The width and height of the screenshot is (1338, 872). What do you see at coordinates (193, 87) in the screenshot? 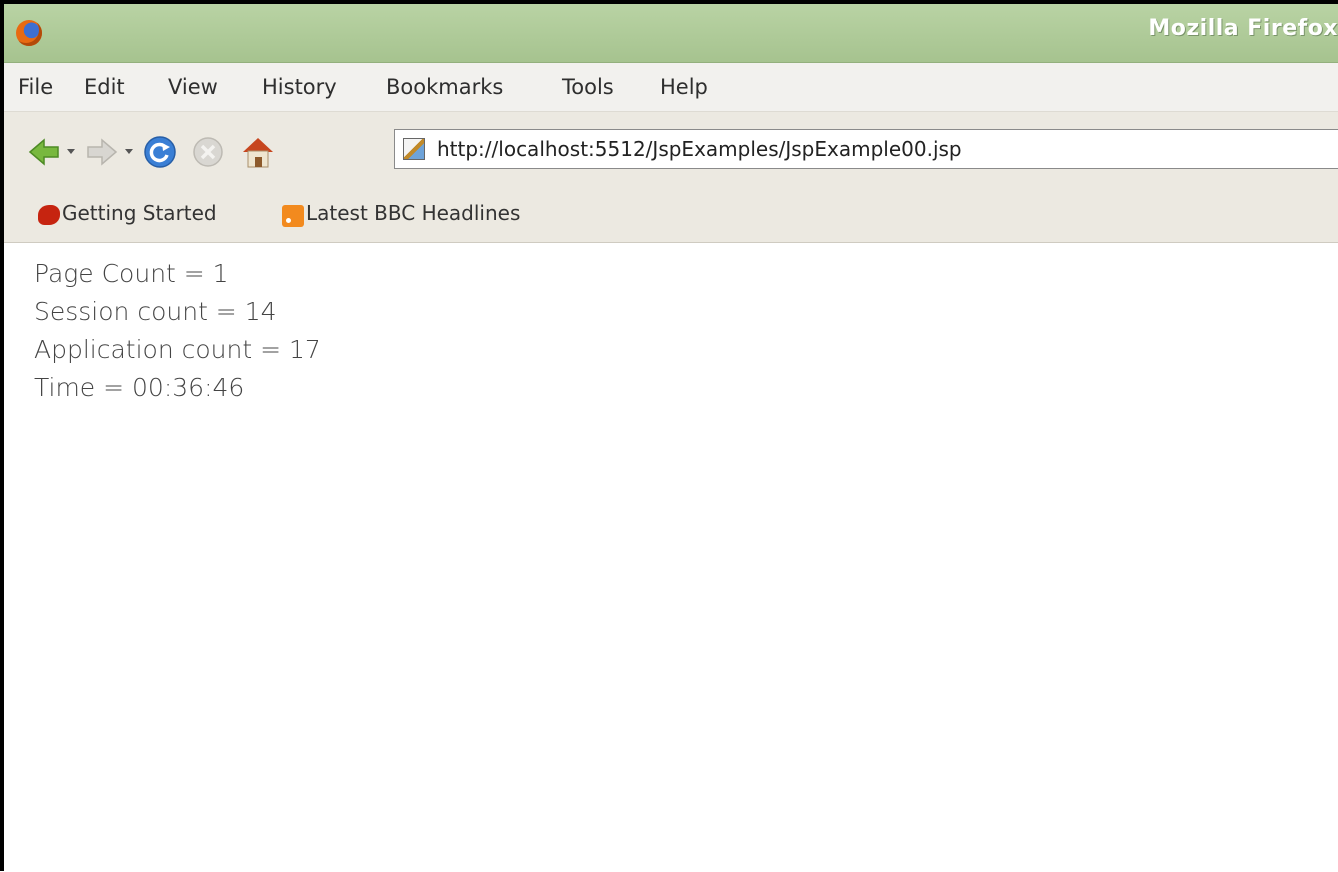
I see `menu-view: View` at bounding box center [193, 87].